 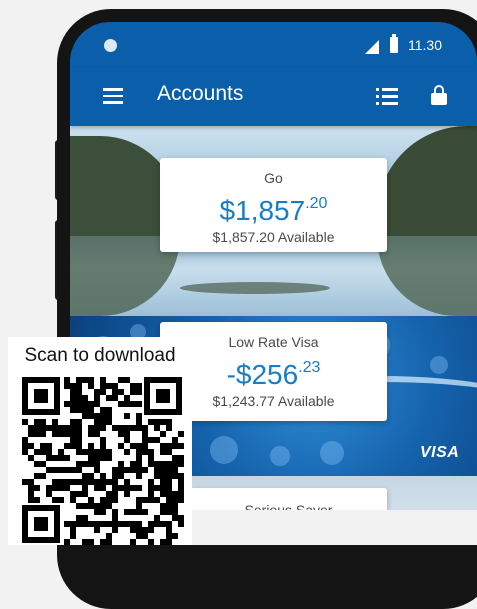 What do you see at coordinates (100, 355) in the screenshot?
I see `qr-caption: Scan to download` at bounding box center [100, 355].